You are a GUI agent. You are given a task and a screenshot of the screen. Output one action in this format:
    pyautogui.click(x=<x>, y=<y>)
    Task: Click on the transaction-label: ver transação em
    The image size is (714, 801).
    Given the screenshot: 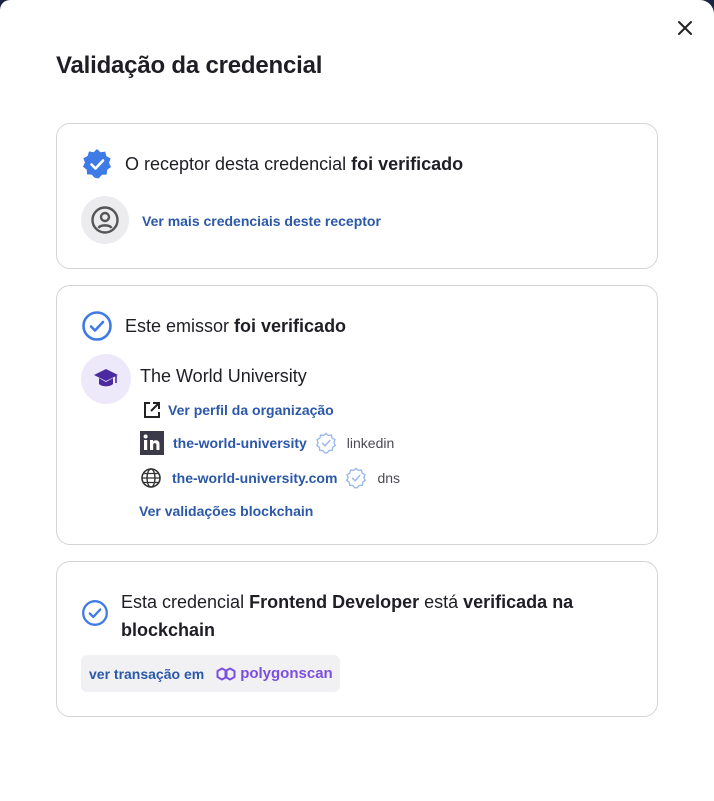 What is the action you would take?
    pyautogui.click(x=147, y=673)
    